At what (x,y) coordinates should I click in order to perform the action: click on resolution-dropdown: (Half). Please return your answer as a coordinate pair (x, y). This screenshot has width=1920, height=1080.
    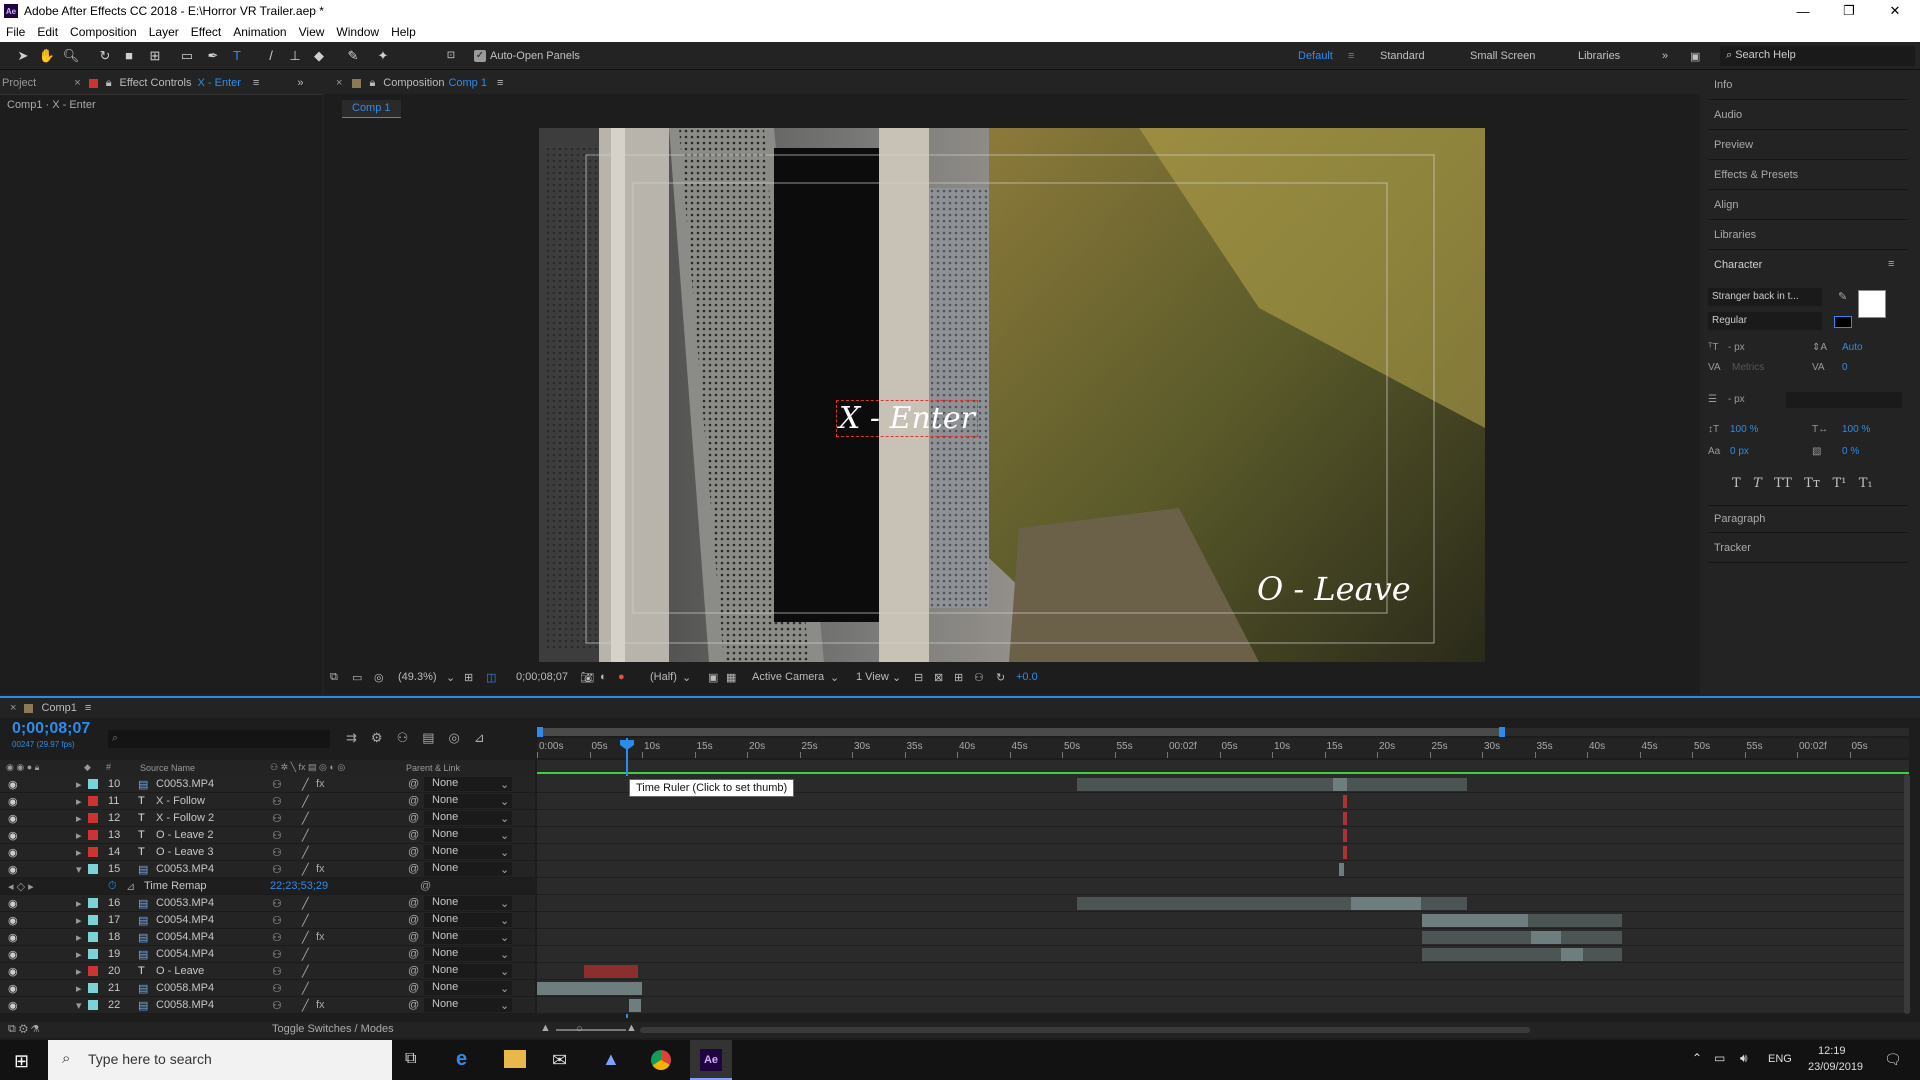
    Looking at the image, I should click on (663, 677).